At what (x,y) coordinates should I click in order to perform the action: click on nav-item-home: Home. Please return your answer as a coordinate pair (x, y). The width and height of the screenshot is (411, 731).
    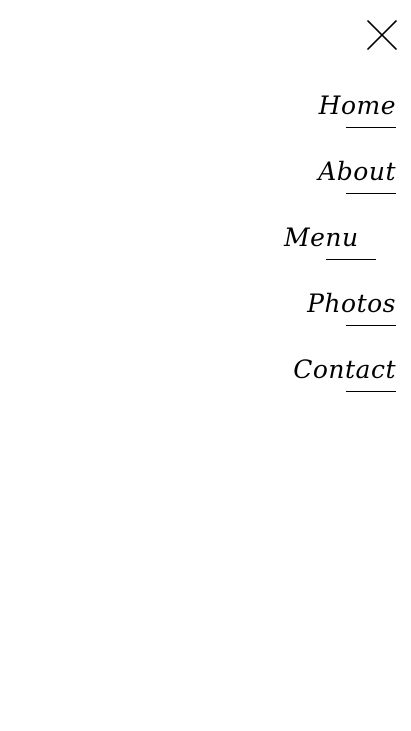
    Looking at the image, I should click on (343, 117).